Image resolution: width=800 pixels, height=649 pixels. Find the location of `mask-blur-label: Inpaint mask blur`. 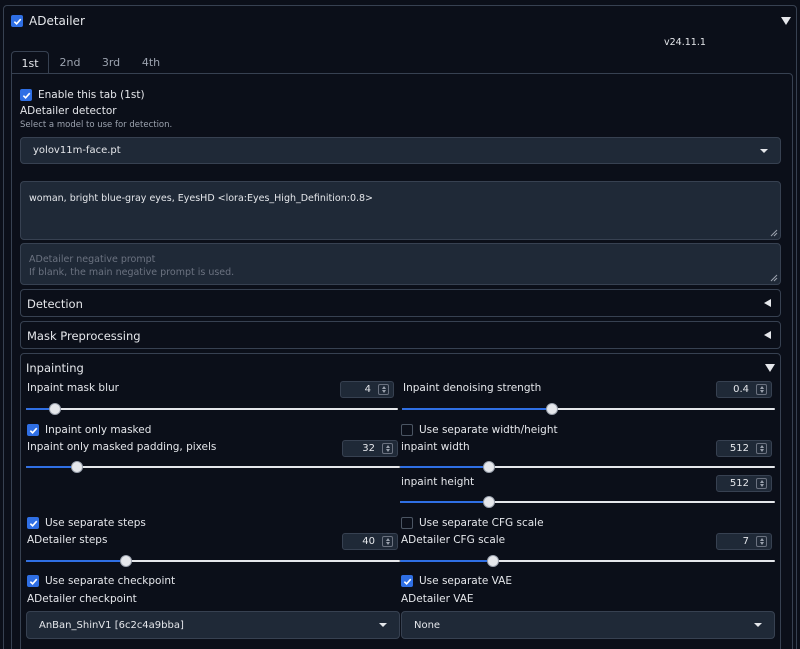

mask-blur-label: Inpaint mask blur is located at coordinates (73, 388).